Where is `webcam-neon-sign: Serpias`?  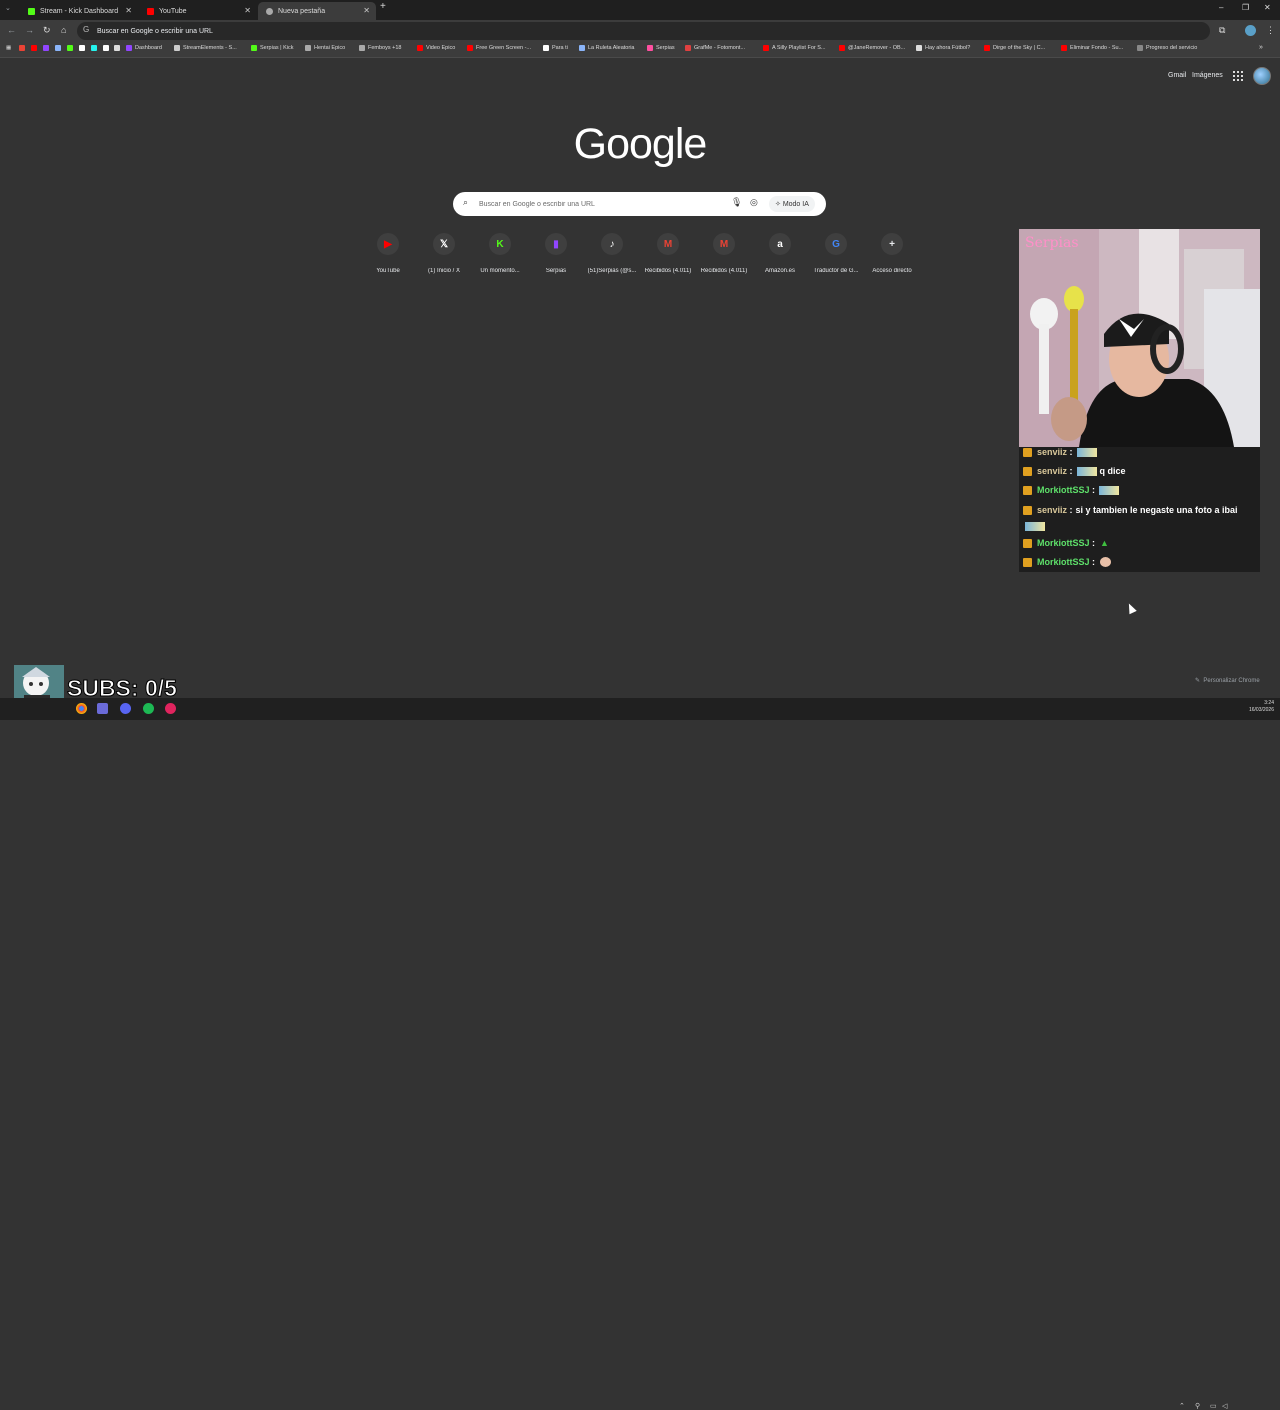 webcam-neon-sign: Serpias is located at coordinates (1052, 243).